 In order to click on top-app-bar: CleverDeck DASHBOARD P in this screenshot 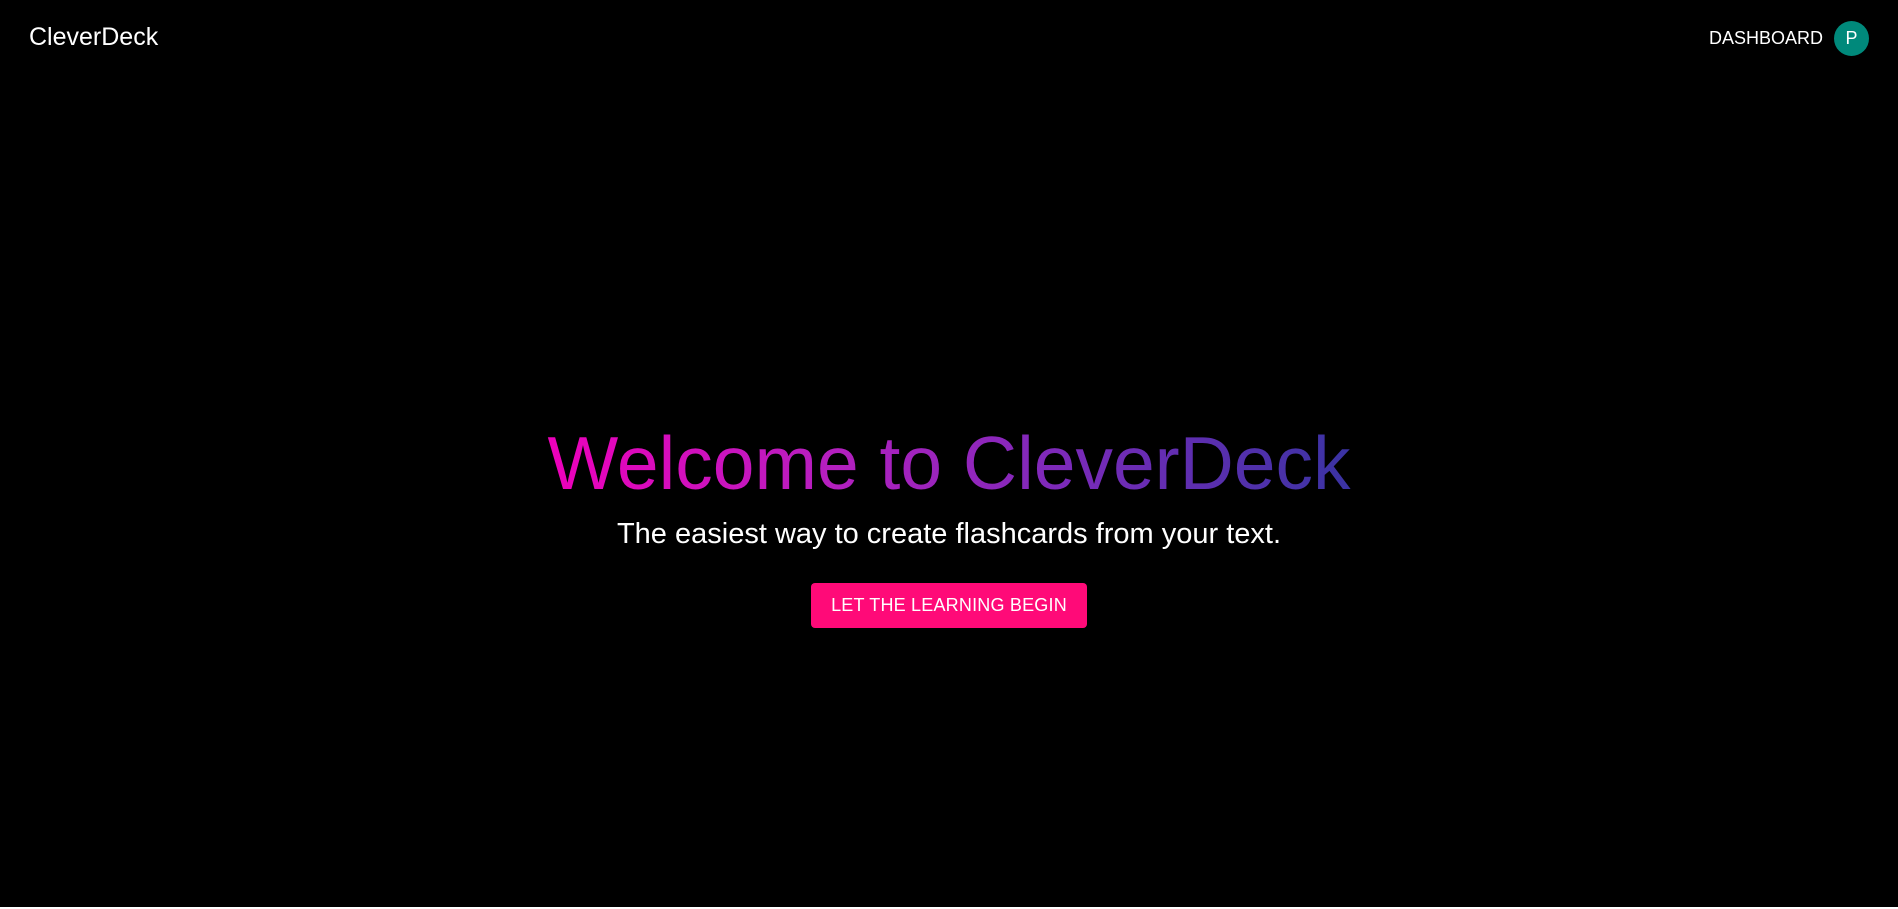, I will do `click(949, 37)`.